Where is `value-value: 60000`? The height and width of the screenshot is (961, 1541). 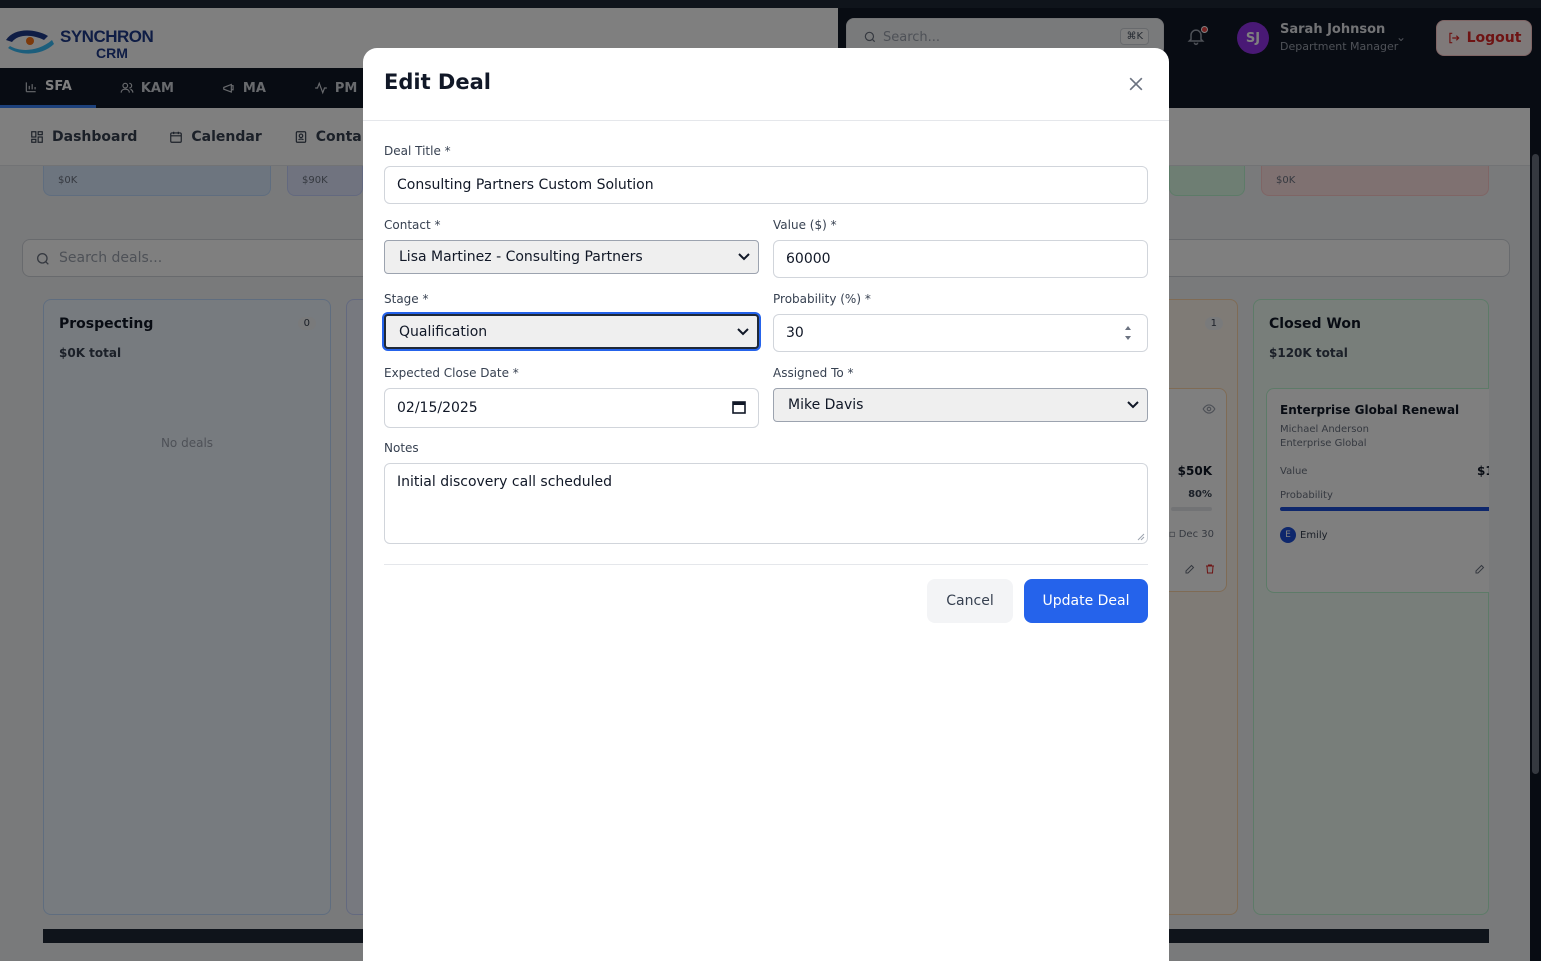
value-value: 60000 is located at coordinates (808, 259).